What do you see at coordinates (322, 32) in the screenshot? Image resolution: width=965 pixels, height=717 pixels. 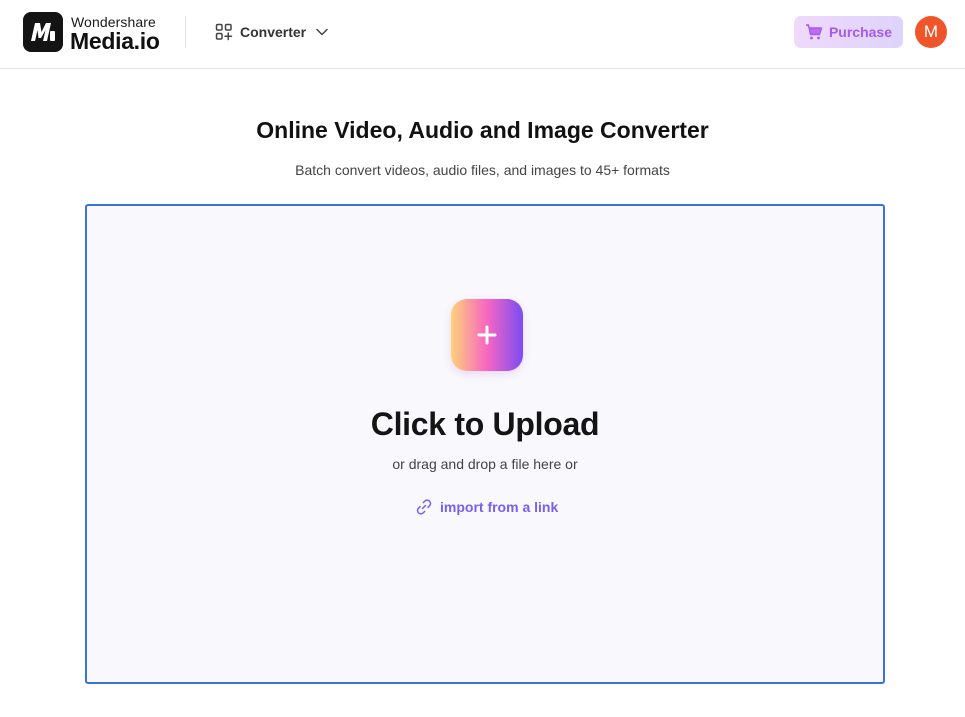 I see `chevron-down-icon` at bounding box center [322, 32].